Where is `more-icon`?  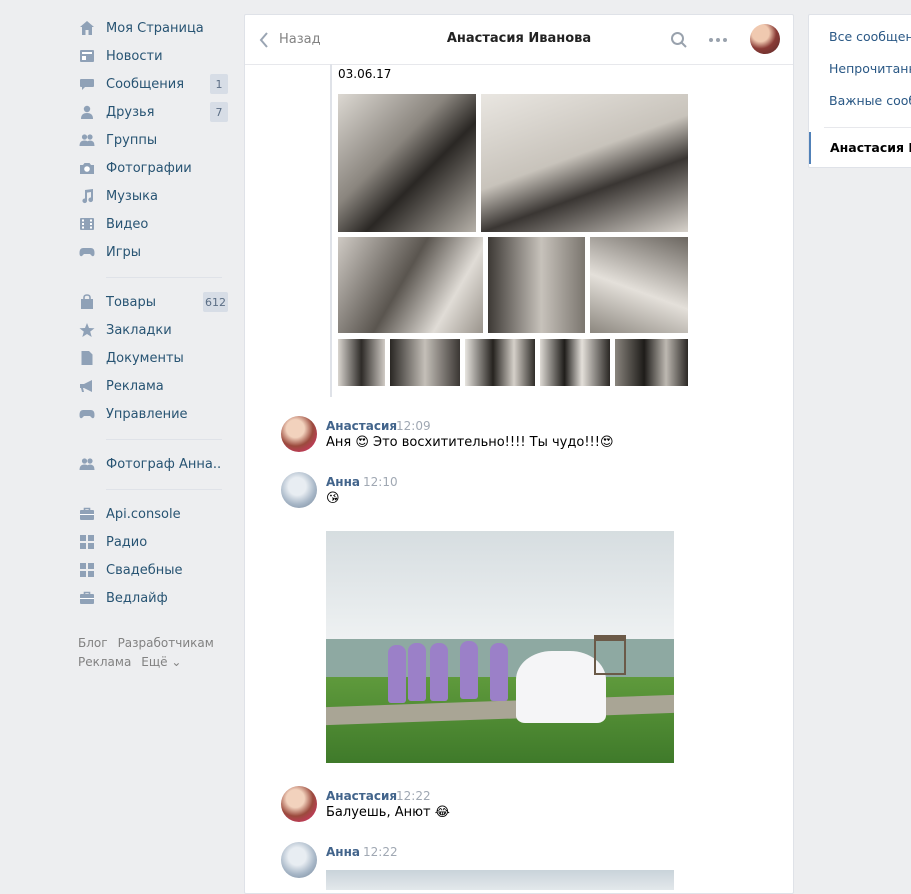 more-icon is located at coordinates (718, 40).